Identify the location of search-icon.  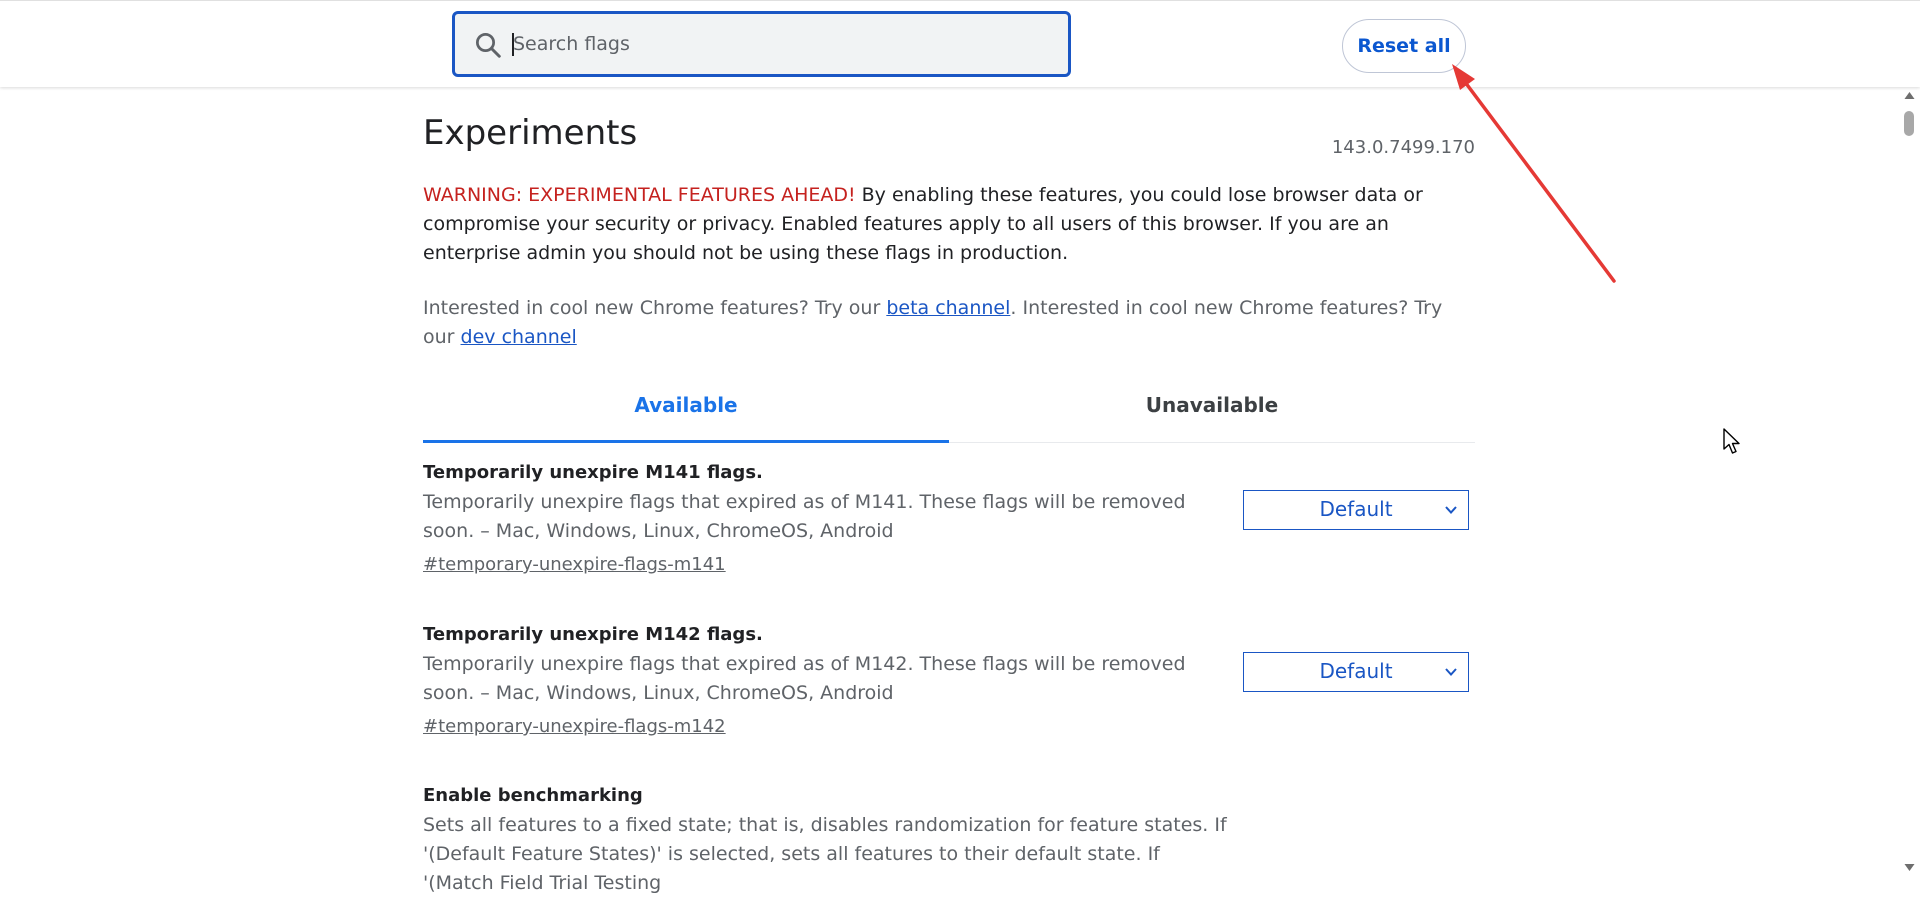
(488, 45).